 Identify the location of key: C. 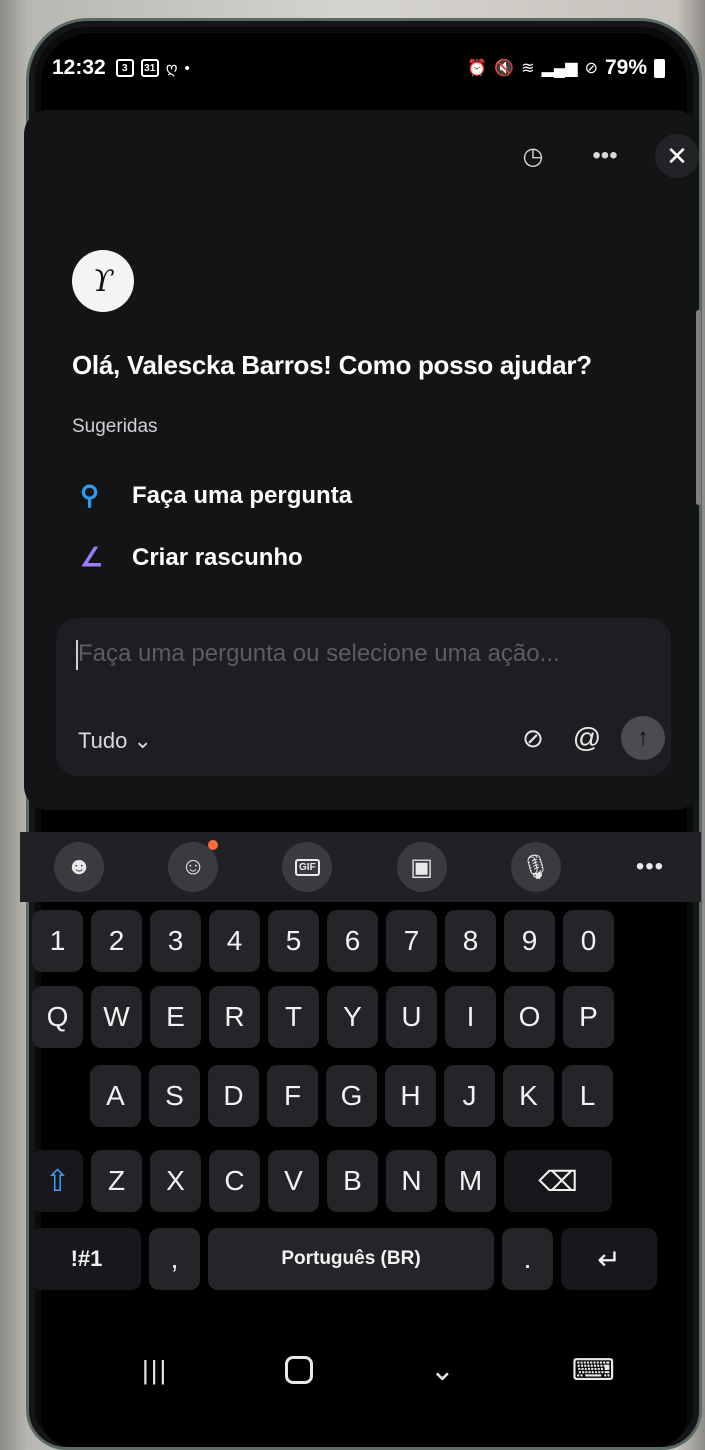
(234, 1181).